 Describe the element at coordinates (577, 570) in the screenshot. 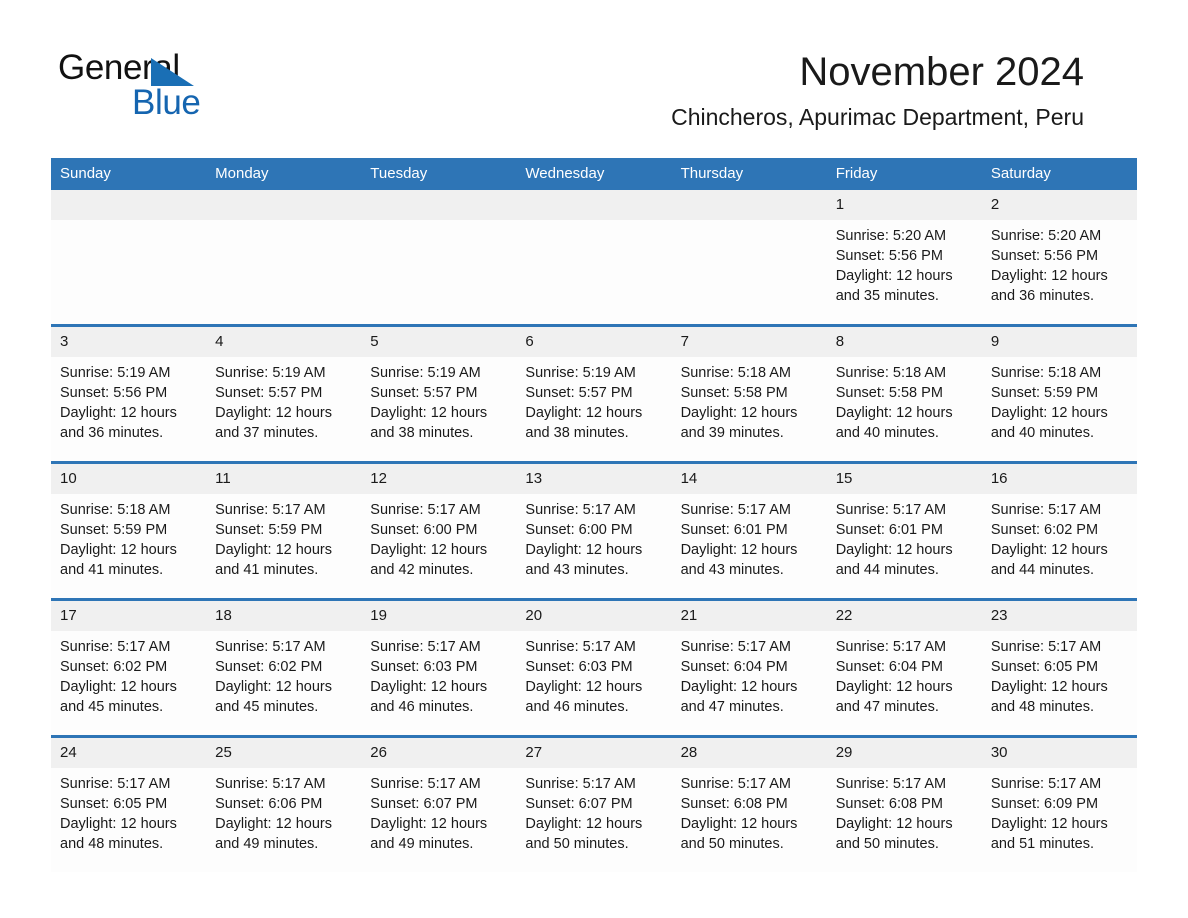

I see `day-info-line: and 43 minutes.` at that location.